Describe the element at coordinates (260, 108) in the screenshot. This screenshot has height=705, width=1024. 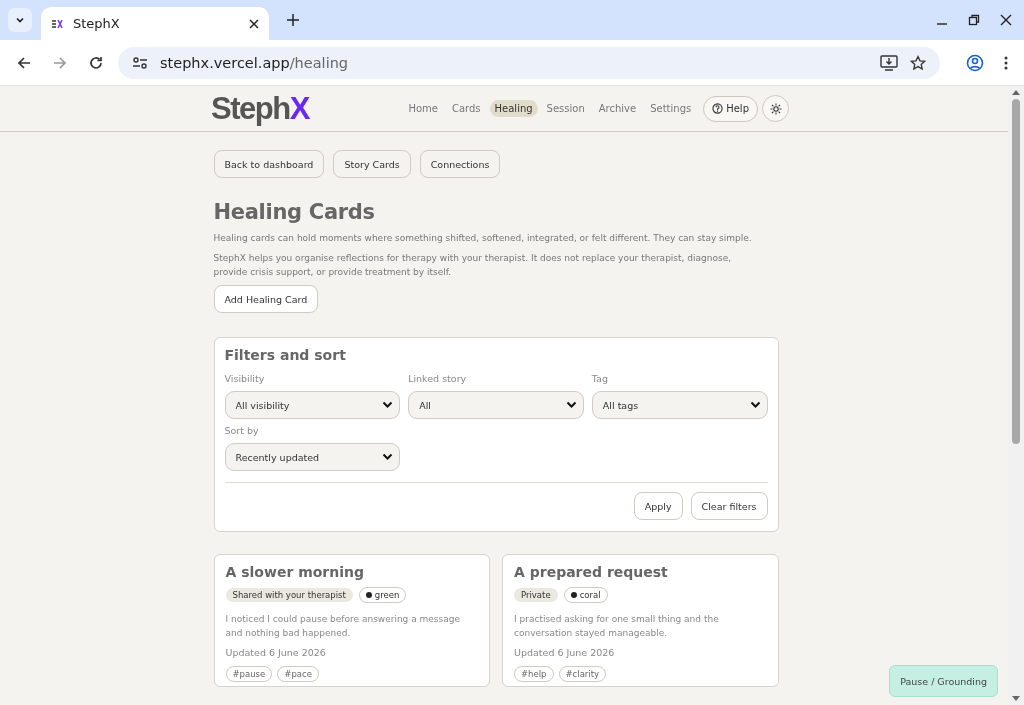
I see `logo: StephX` at that location.